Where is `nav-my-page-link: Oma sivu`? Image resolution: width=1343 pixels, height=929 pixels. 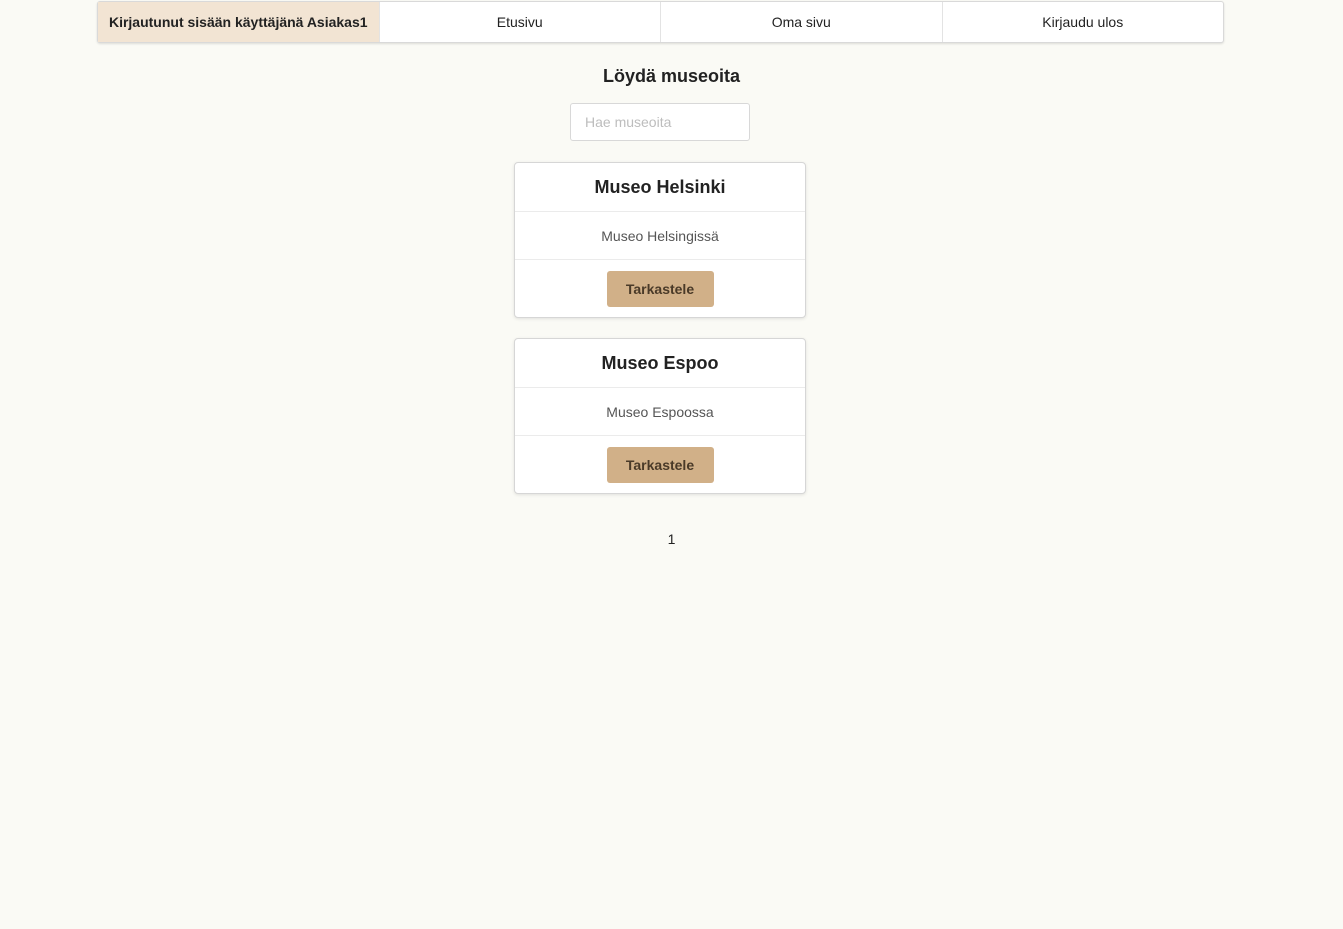 nav-my-page-link: Oma sivu is located at coordinates (801, 22).